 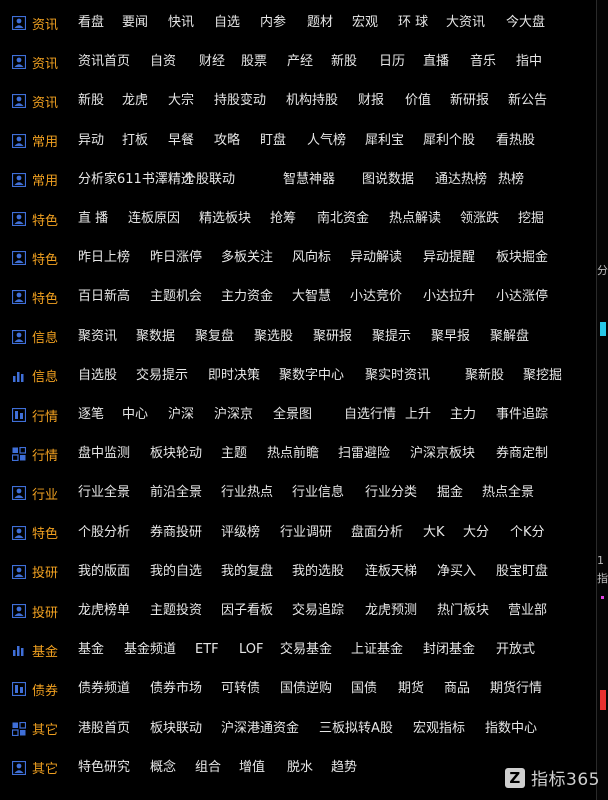 What do you see at coordinates (450, 337) in the screenshot?
I see `menu-item: 聚早报` at bounding box center [450, 337].